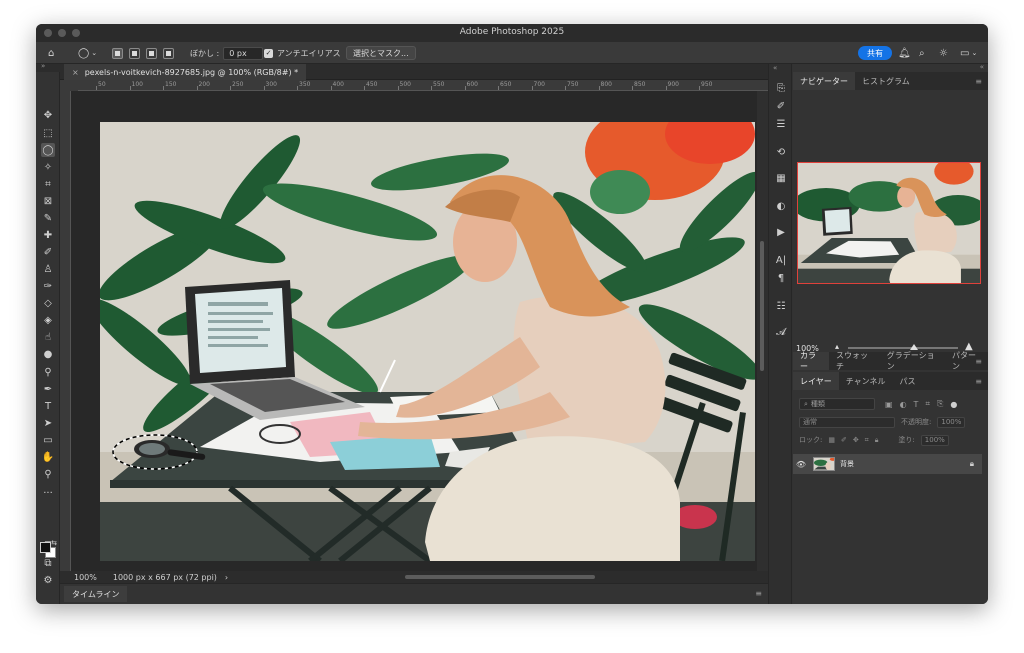 This screenshot has height=653, width=1024. I want to click on notifications-bell-icon: 🔔︎, so click(904, 53).